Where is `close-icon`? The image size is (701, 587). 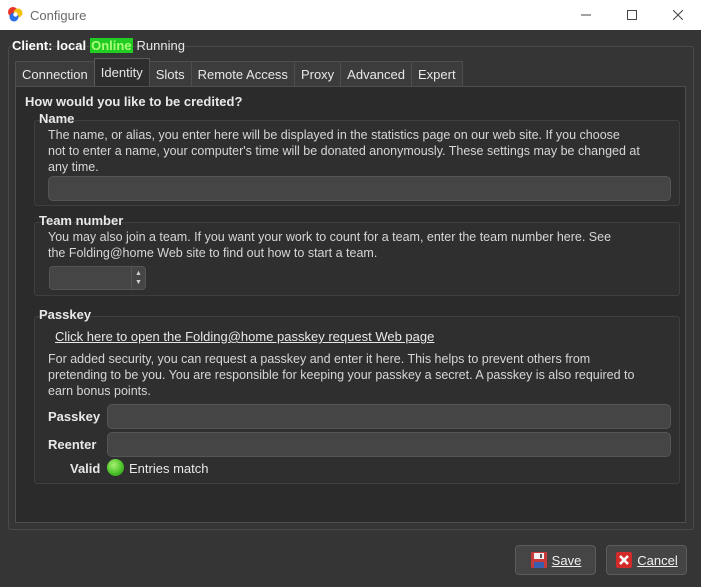 close-icon is located at coordinates (678, 15).